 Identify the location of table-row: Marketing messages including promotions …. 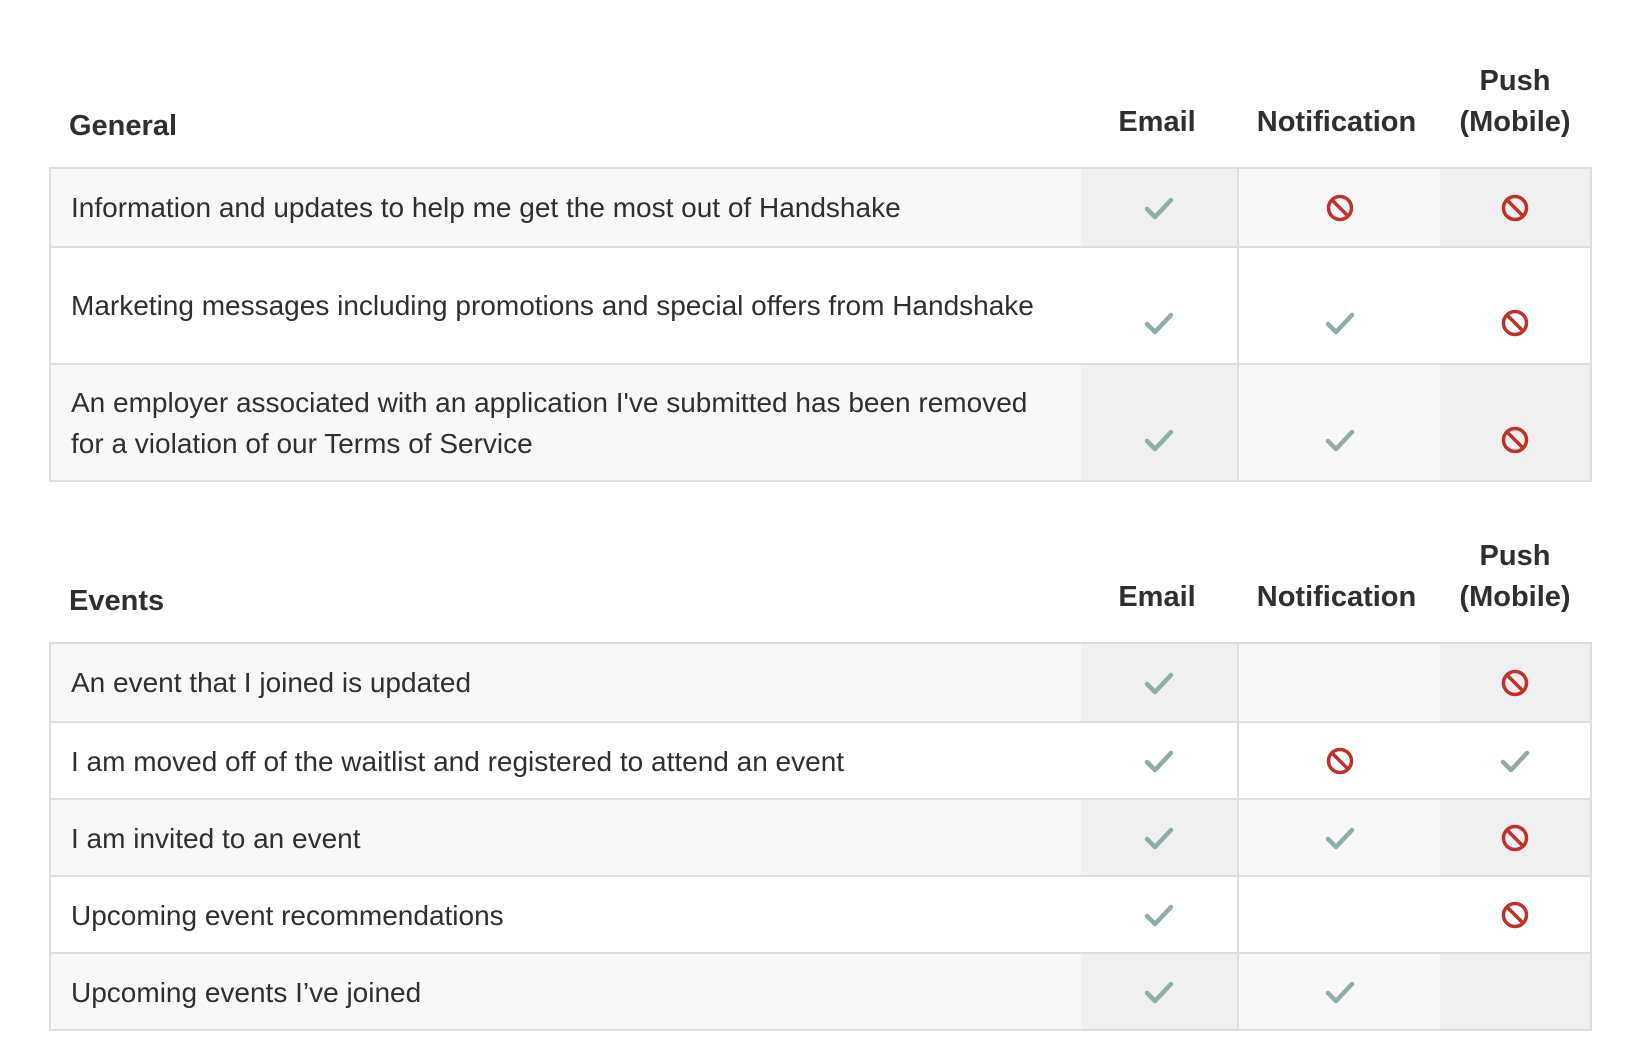
(820, 304).